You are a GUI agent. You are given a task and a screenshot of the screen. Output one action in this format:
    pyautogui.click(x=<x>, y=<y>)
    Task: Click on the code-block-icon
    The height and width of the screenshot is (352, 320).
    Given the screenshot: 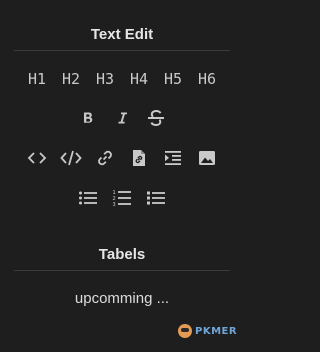 What is the action you would take?
    pyautogui.click(x=71, y=158)
    